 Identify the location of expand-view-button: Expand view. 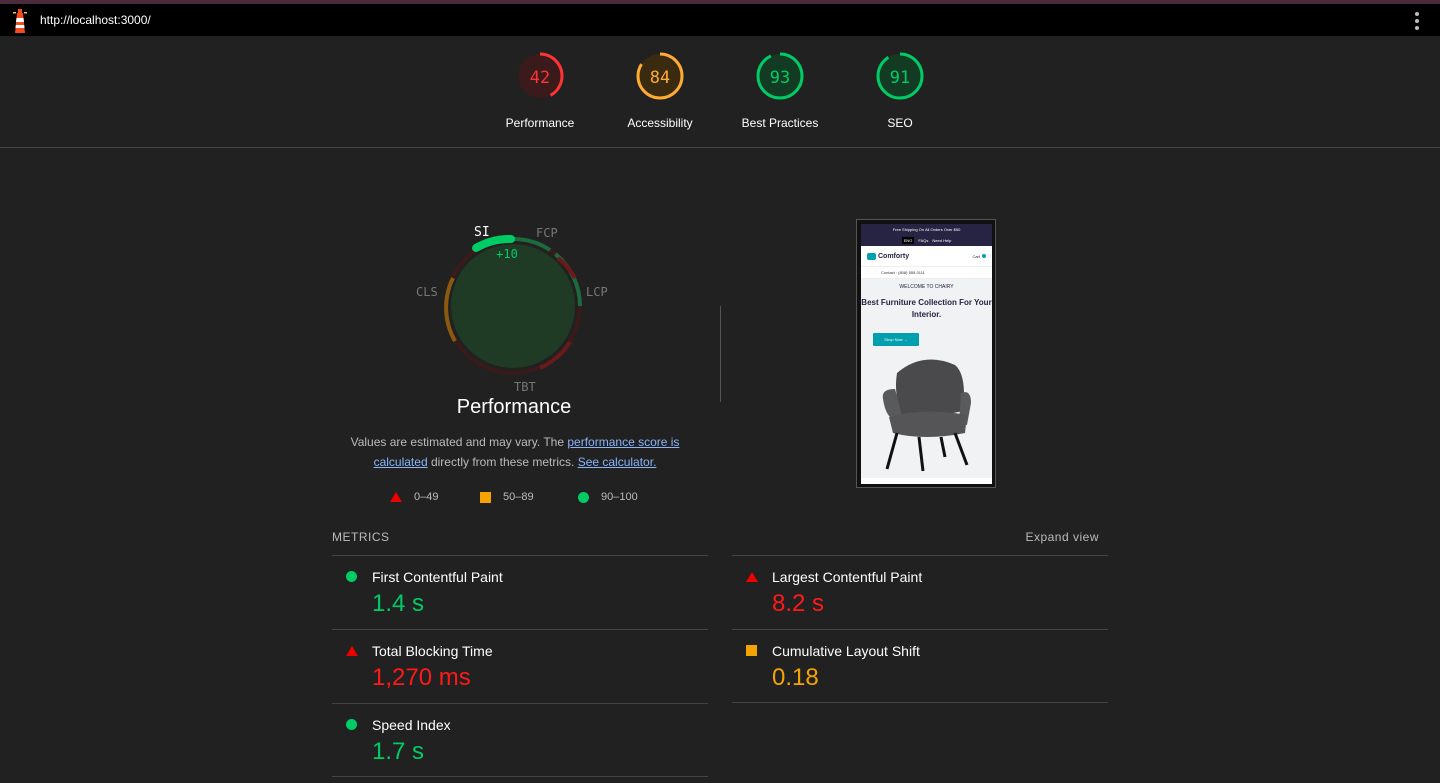
(1062, 537).